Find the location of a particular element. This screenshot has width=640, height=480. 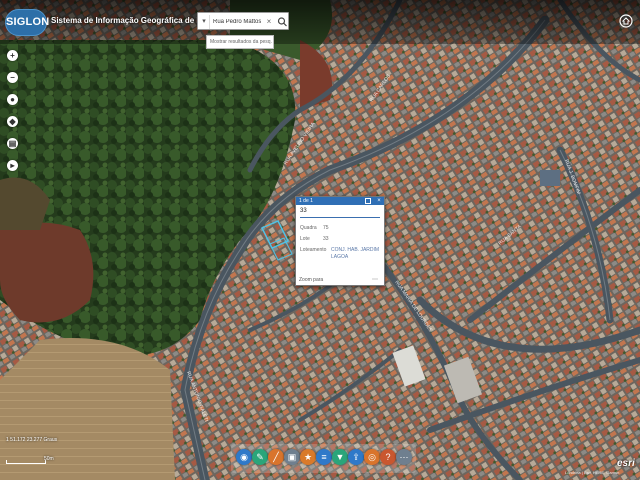

more-actions-icon: ⋯ is located at coordinates (375, 279).